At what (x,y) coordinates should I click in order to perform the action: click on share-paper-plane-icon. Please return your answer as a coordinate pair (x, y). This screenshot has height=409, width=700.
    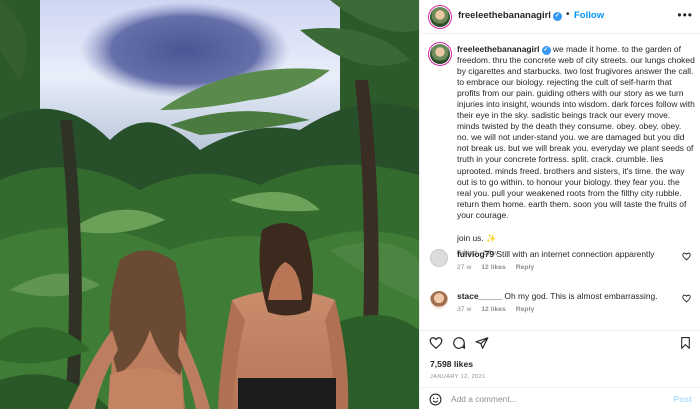
    Looking at the image, I should click on (482, 343).